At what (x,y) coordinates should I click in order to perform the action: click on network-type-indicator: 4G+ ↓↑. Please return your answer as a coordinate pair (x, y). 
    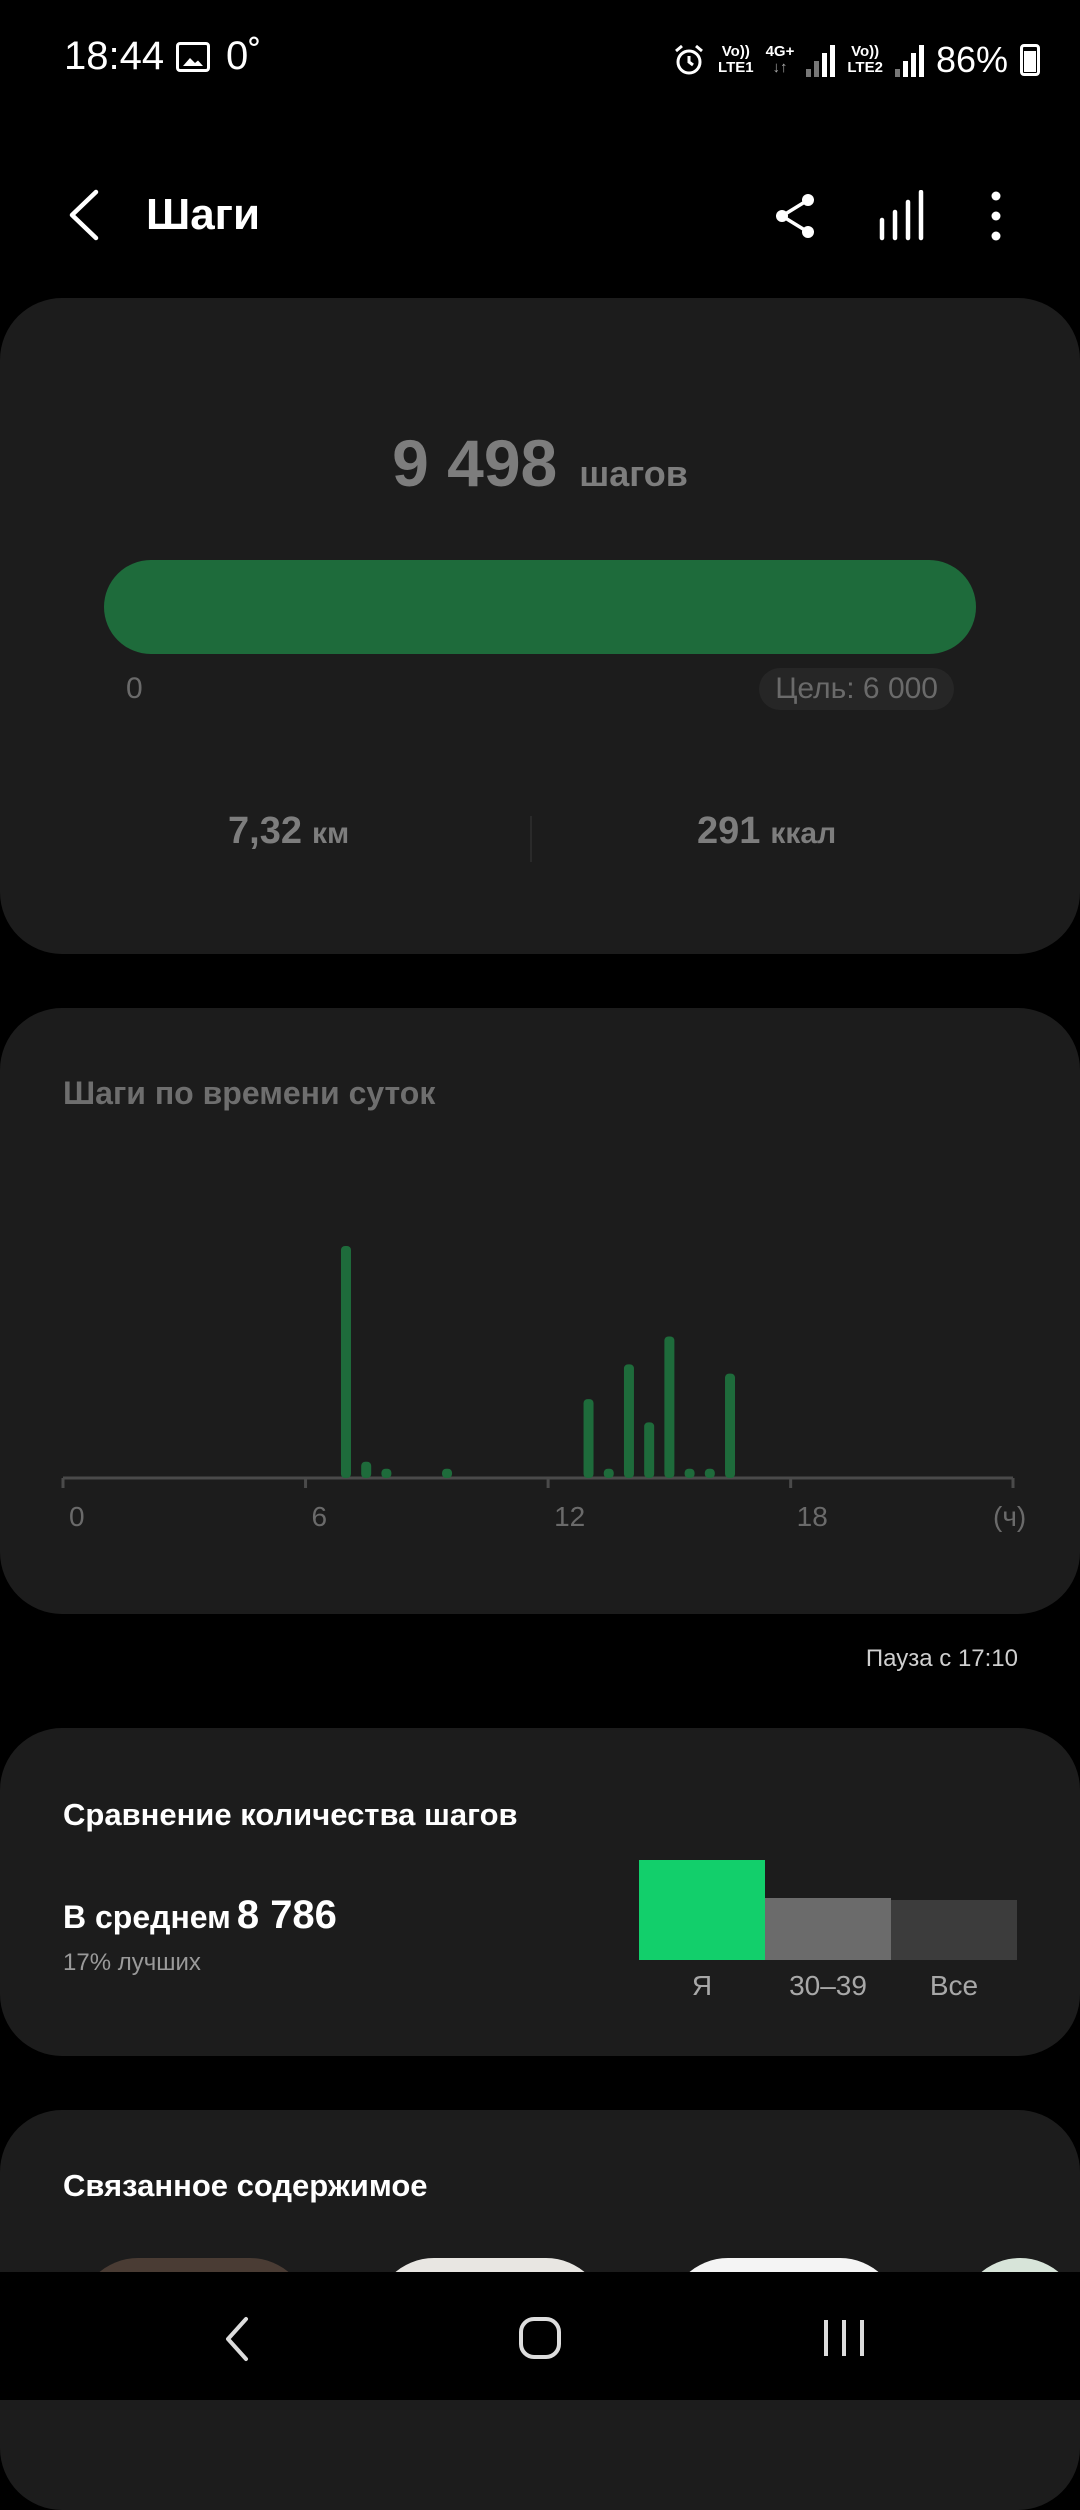
    Looking at the image, I should click on (780, 60).